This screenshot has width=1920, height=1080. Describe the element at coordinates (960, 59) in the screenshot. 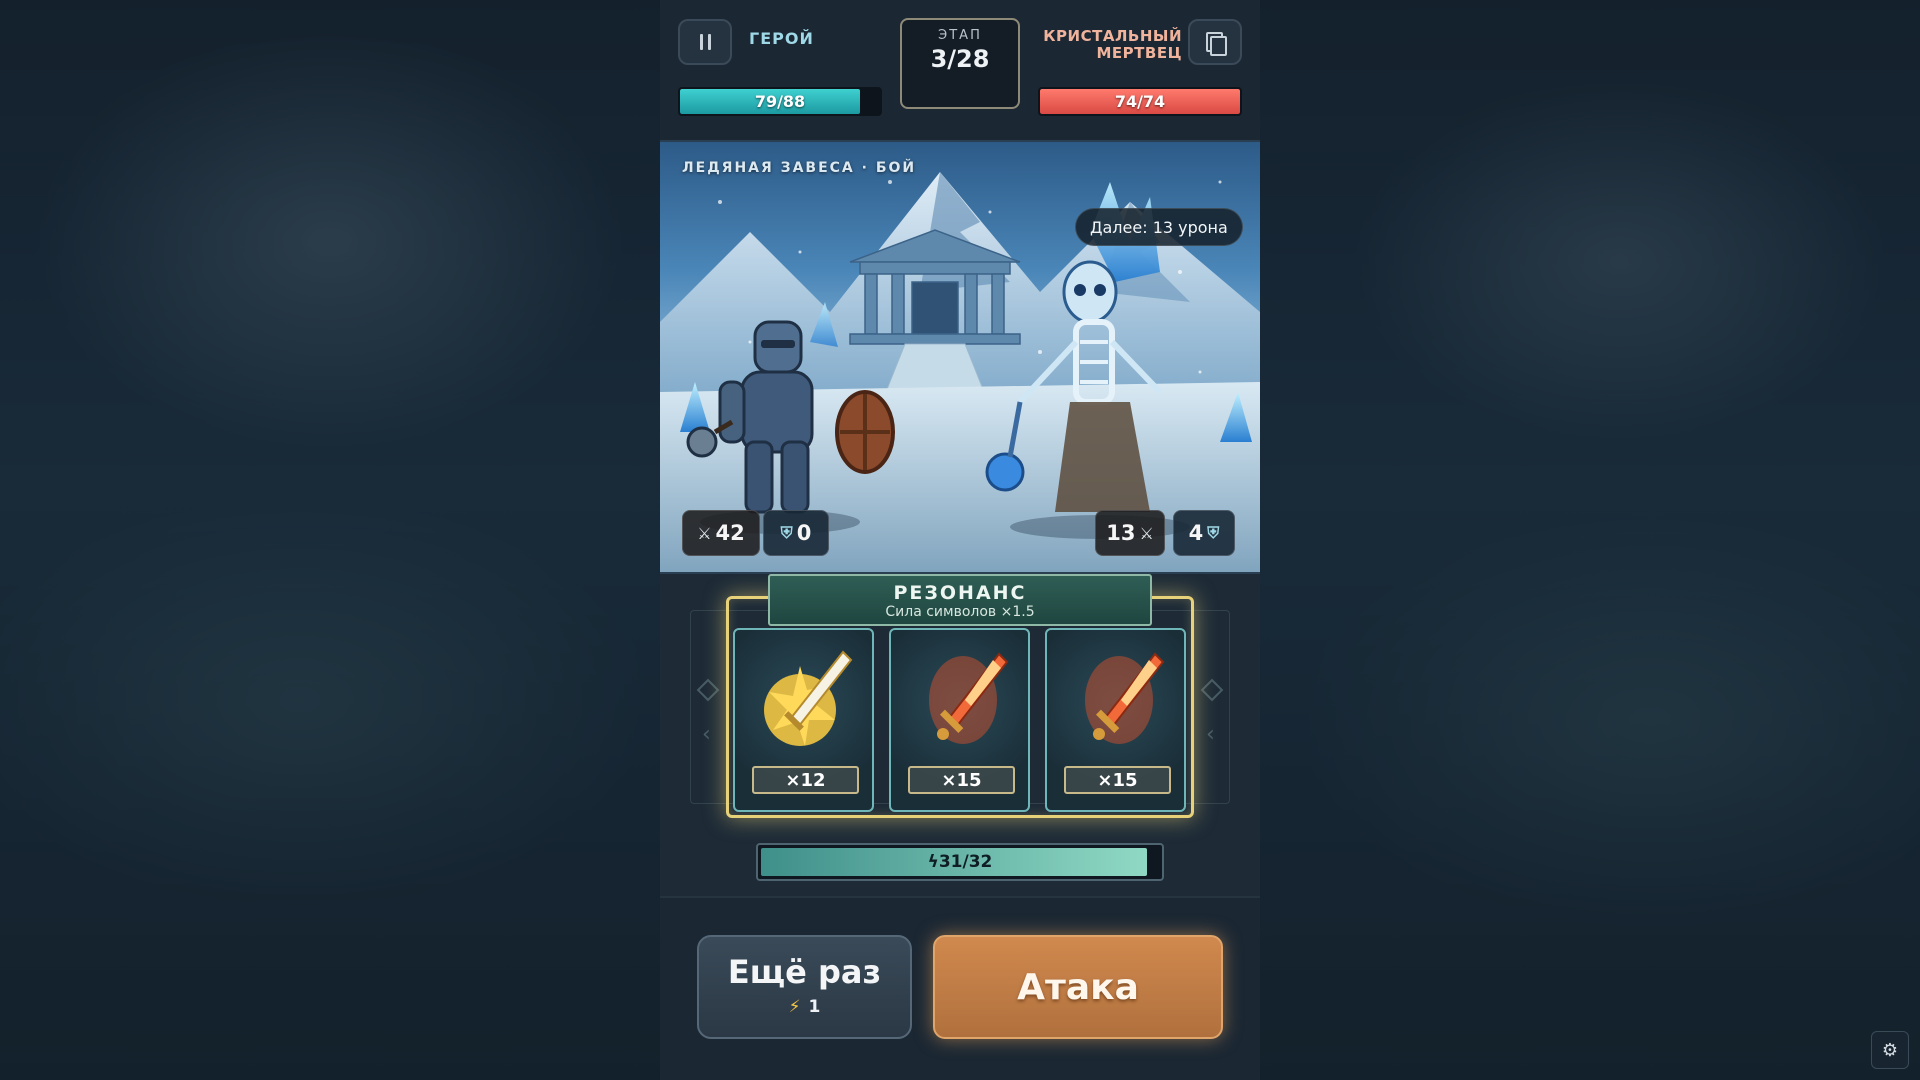

I see `stage-value: 3/28` at that location.